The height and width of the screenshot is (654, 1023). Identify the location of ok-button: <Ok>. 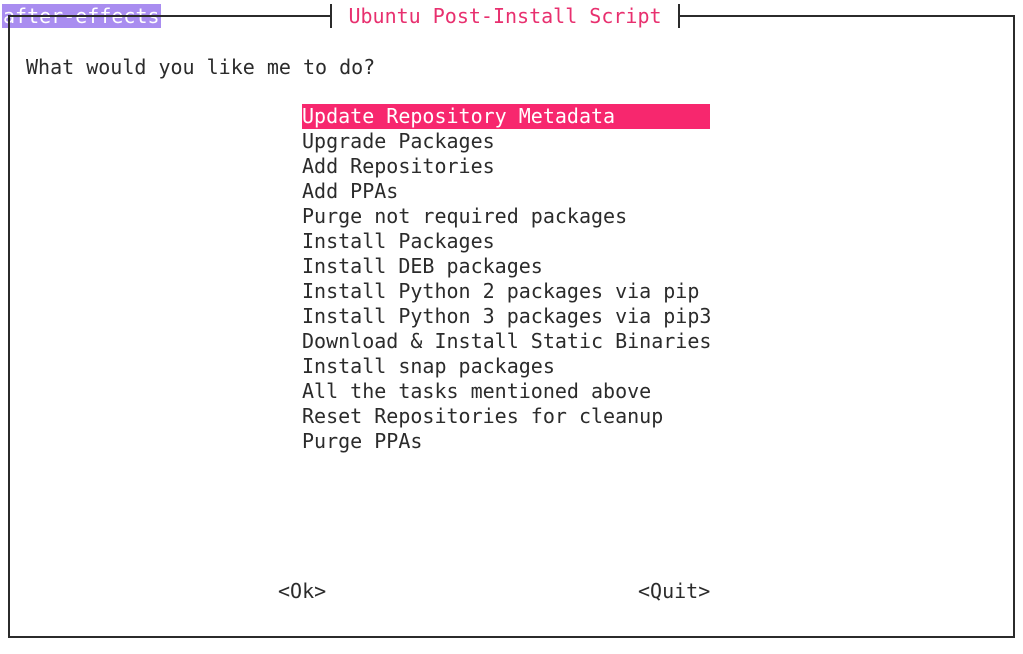
(302, 591).